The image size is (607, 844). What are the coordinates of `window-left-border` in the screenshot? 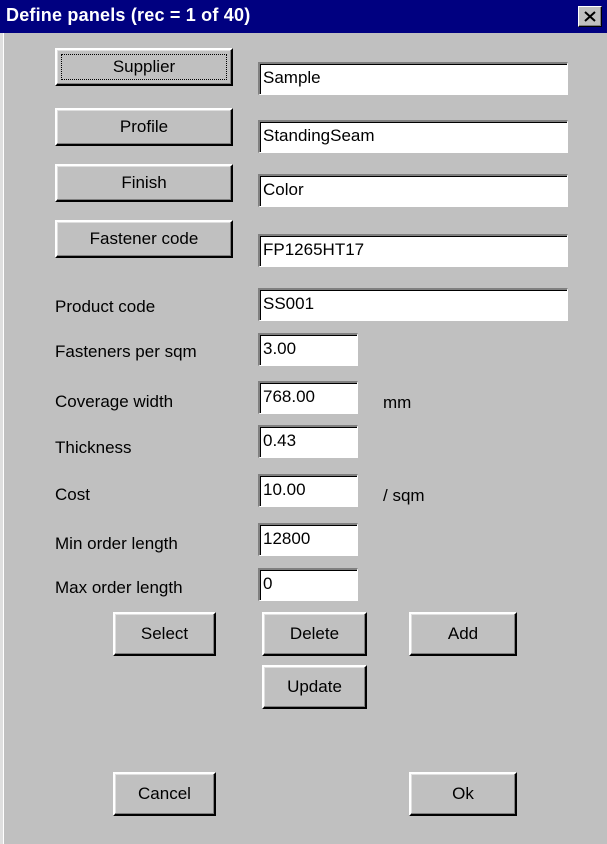 It's located at (2, 422).